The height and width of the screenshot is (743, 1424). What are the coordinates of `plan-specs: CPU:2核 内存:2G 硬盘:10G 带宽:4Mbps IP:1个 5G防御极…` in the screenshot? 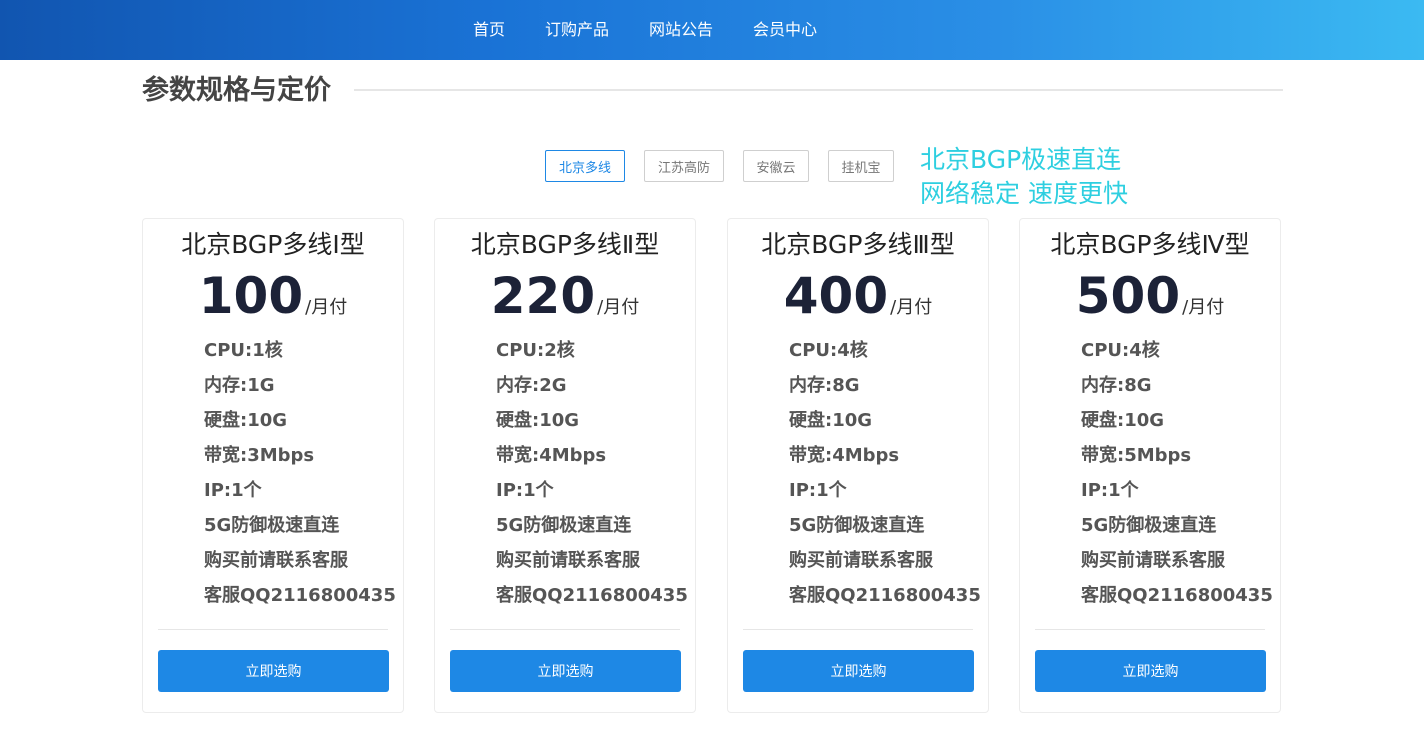 It's located at (592, 473).